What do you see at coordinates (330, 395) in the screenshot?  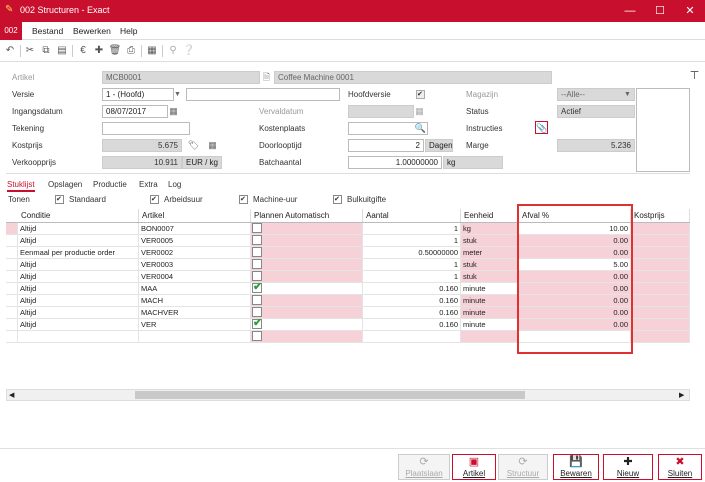 I see `scroll-thumb` at bounding box center [330, 395].